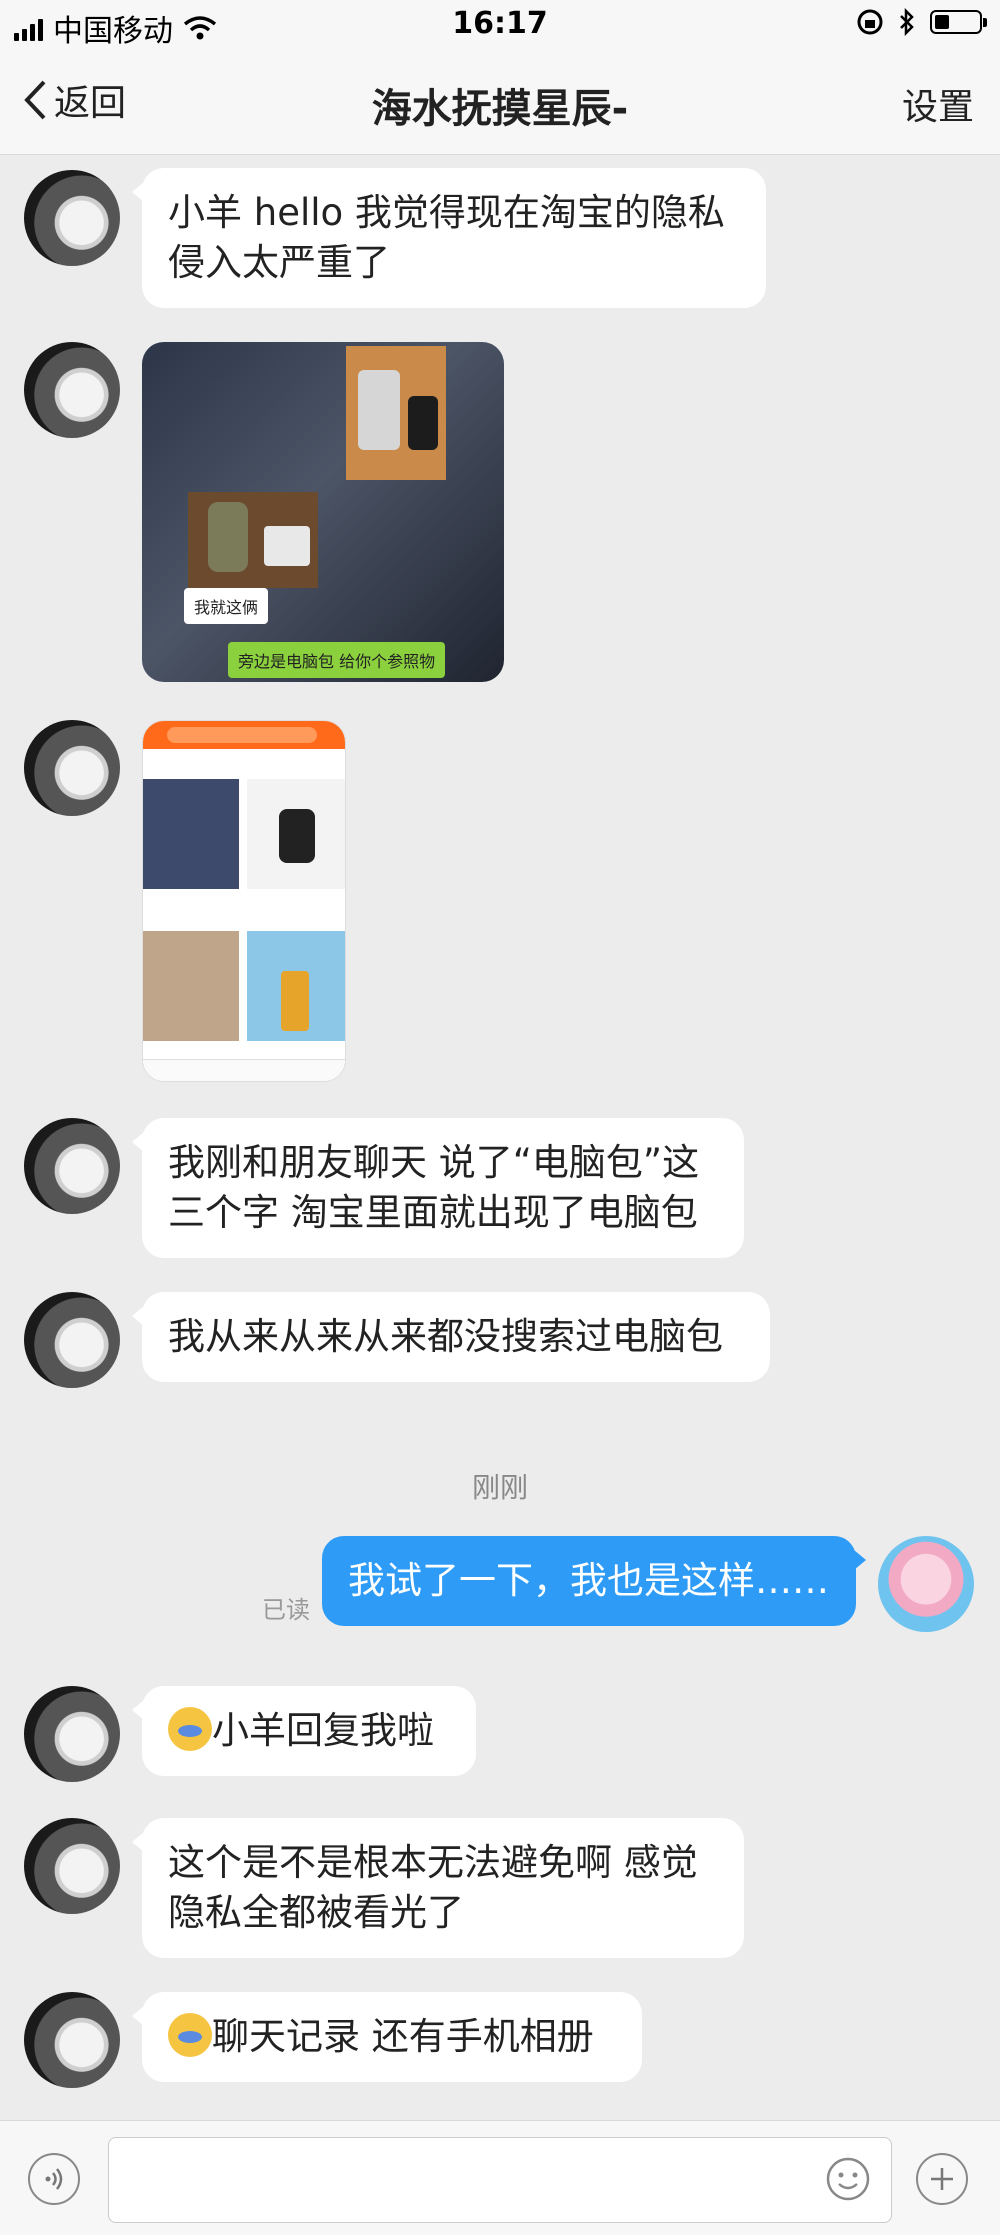 This screenshot has width=1000, height=2235. What do you see at coordinates (433, 1862) in the screenshot?
I see `message-text: 这个是不是根本无法避免啊 感觉` at bounding box center [433, 1862].